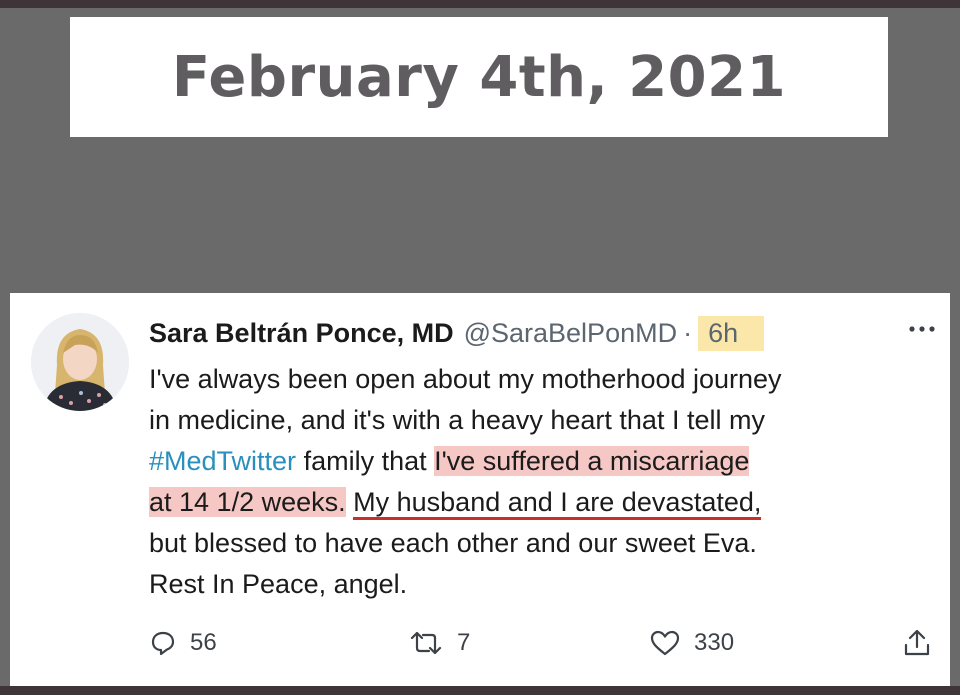  I want to click on more-icon, so click(922, 329).